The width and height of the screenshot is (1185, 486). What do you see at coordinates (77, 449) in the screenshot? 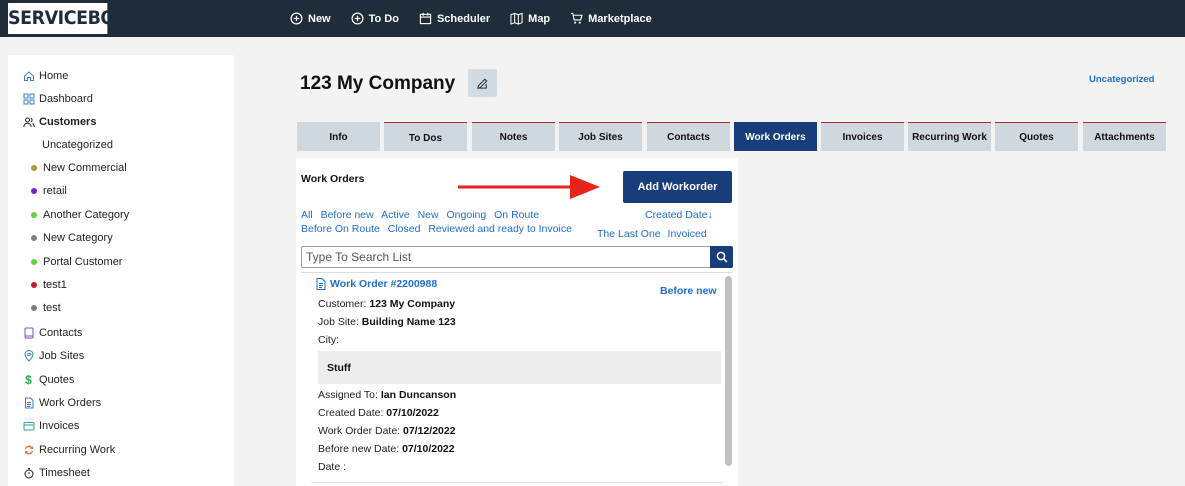
I see `sidebar-item-label: Recurring Work` at bounding box center [77, 449].